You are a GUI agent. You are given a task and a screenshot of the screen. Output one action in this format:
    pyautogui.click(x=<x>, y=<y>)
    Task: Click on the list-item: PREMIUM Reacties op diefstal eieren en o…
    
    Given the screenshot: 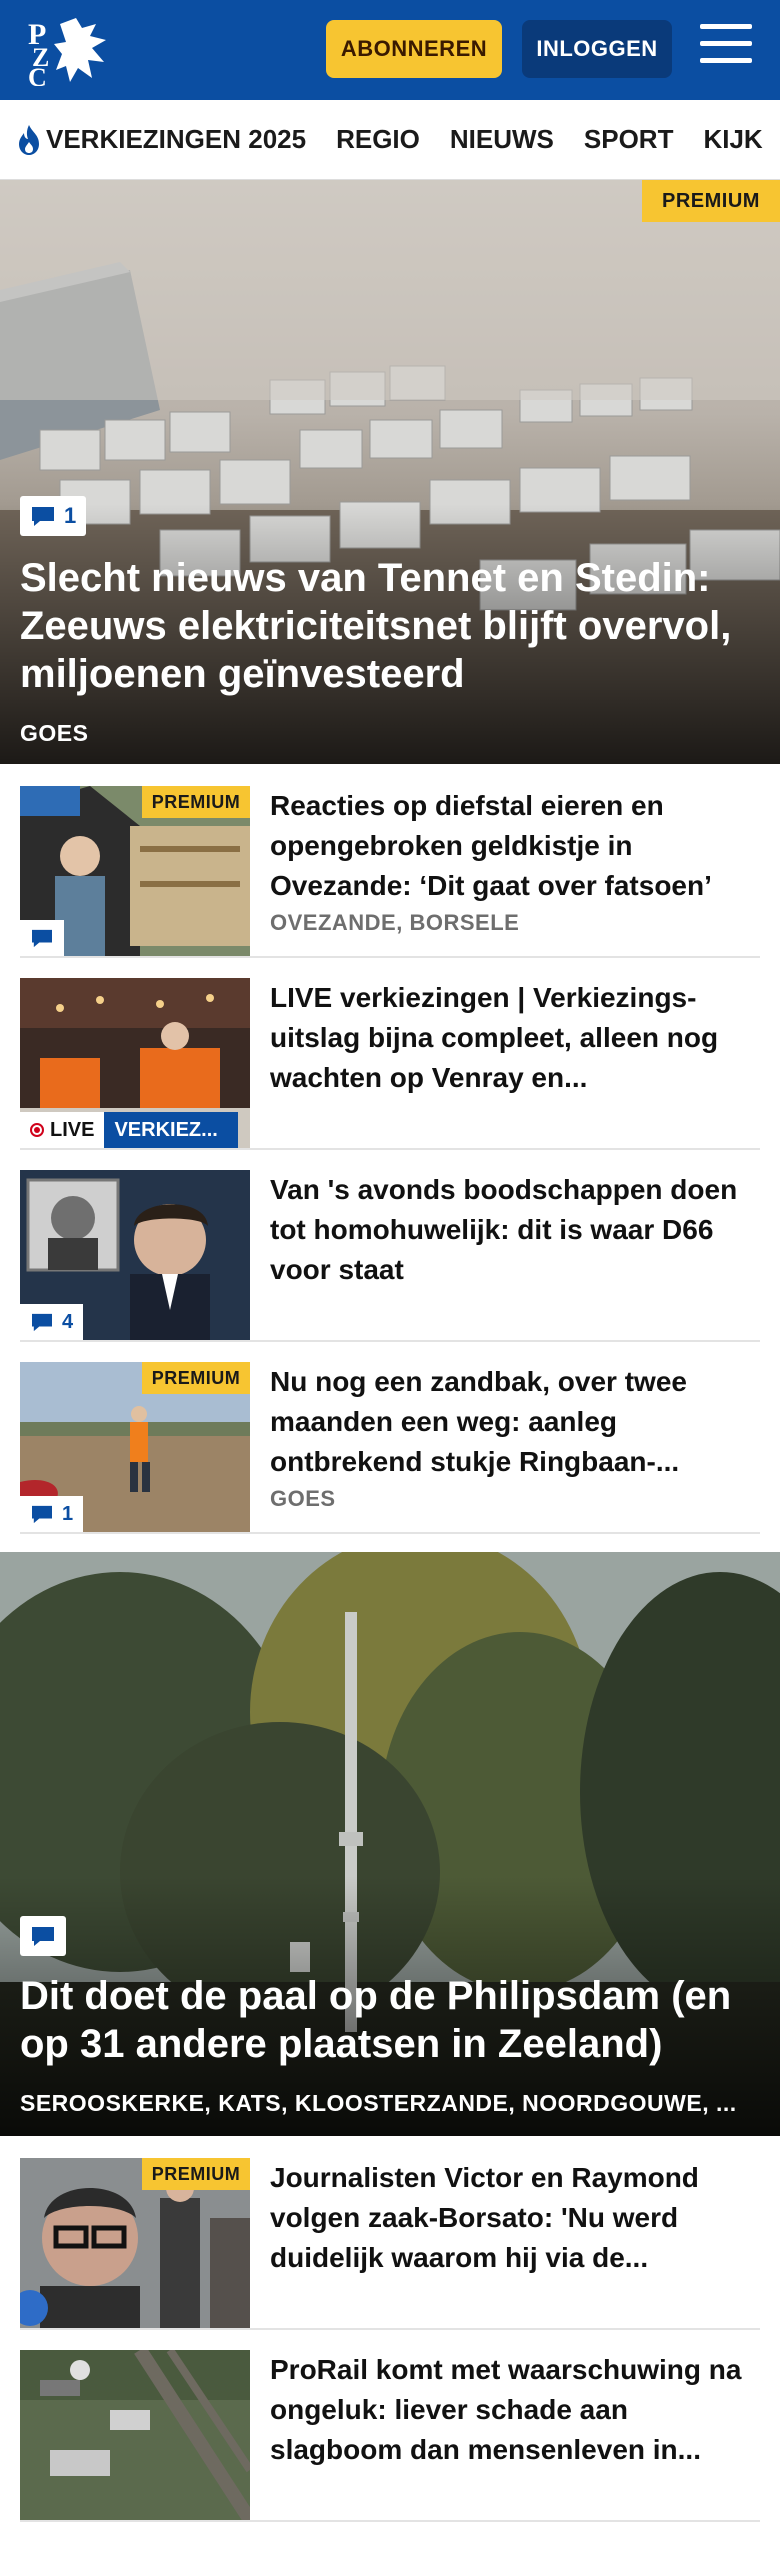 What is the action you would take?
    pyautogui.click(x=390, y=862)
    